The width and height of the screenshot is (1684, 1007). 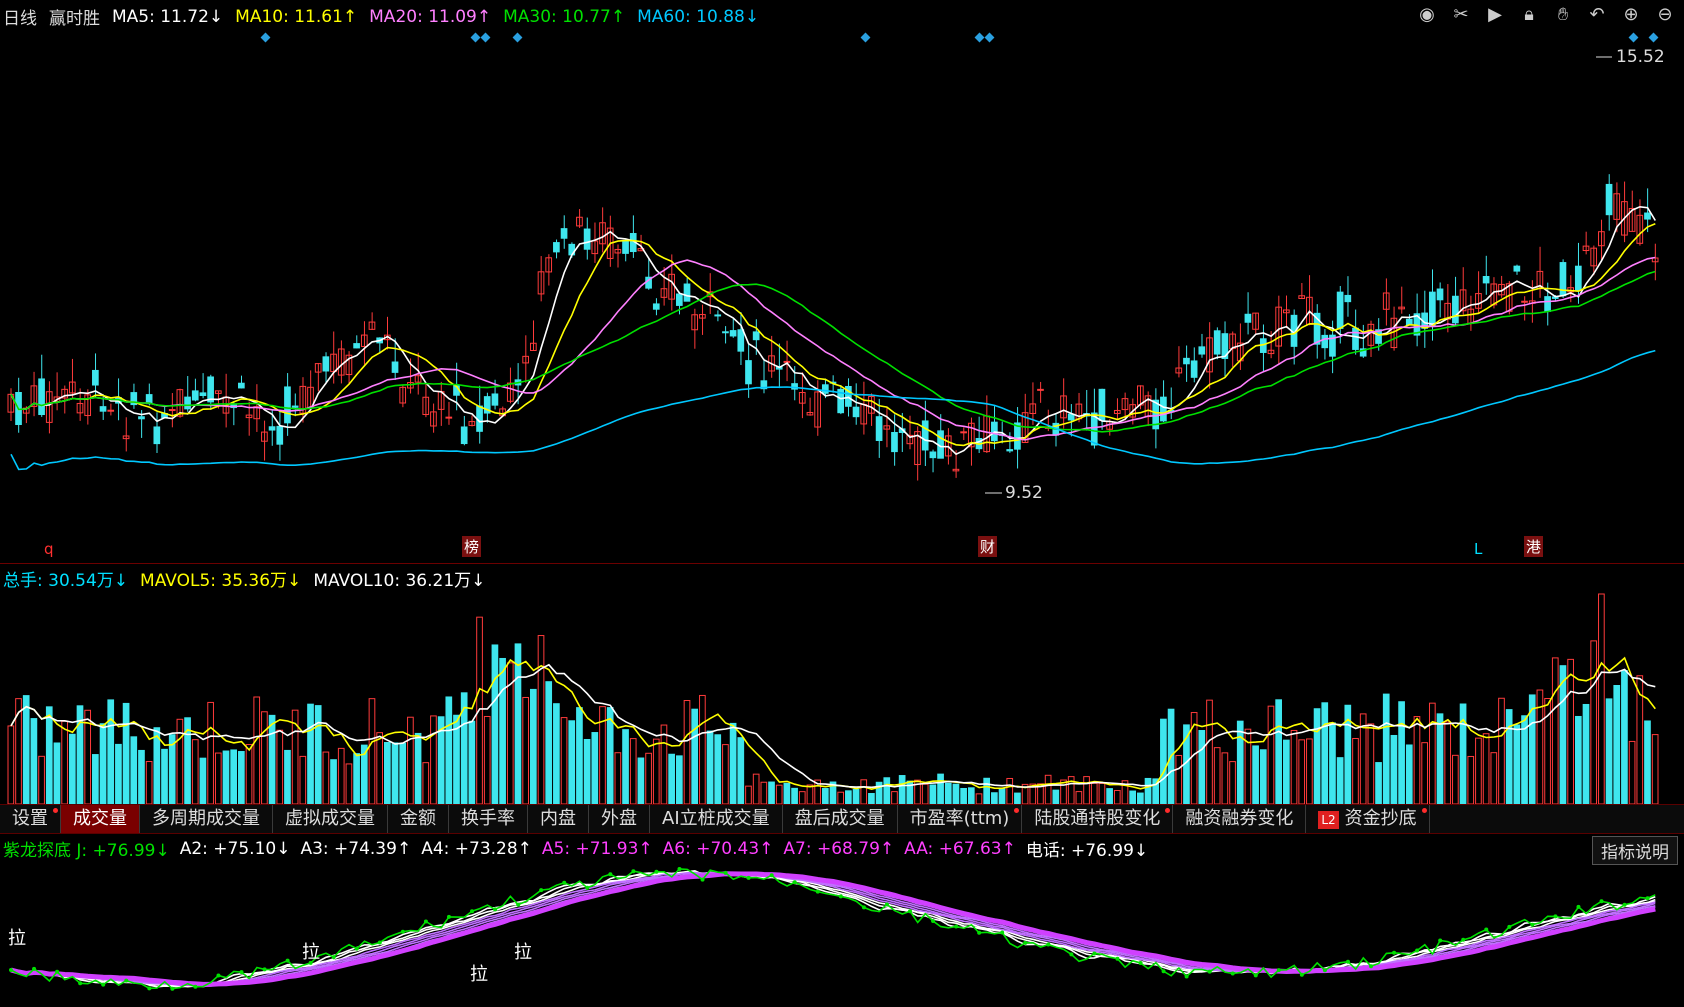 I want to click on event-marker-list: 榜, so click(x=472, y=546).